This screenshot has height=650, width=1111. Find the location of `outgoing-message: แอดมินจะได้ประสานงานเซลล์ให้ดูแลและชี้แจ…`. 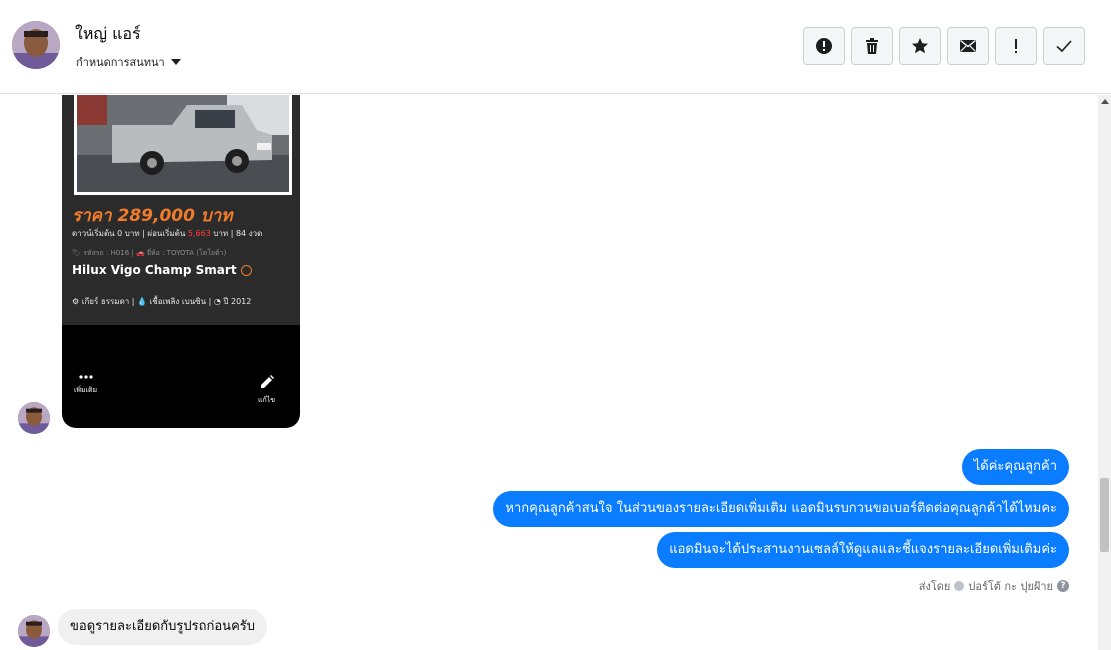

outgoing-message: แอดมินจะได้ประสานงานเซลล์ให้ดูแลและชี้แจ… is located at coordinates (863, 550).